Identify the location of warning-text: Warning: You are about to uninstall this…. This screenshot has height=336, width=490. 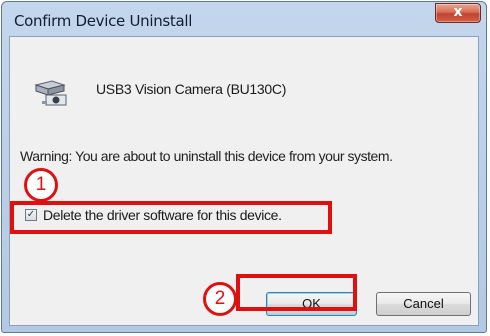
(206, 156).